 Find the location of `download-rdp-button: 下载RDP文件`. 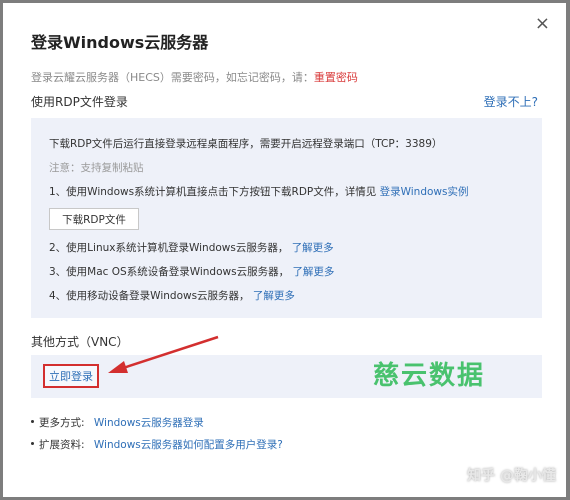

download-rdp-button: 下载RDP文件 is located at coordinates (94, 219).